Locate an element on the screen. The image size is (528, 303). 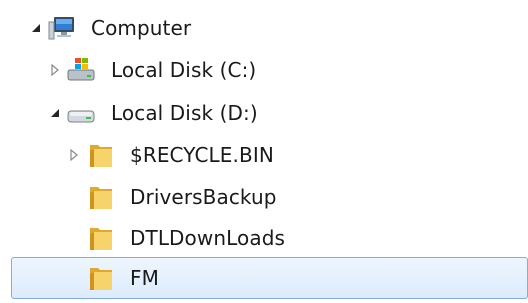
windows-drive-icon is located at coordinates (81, 70).